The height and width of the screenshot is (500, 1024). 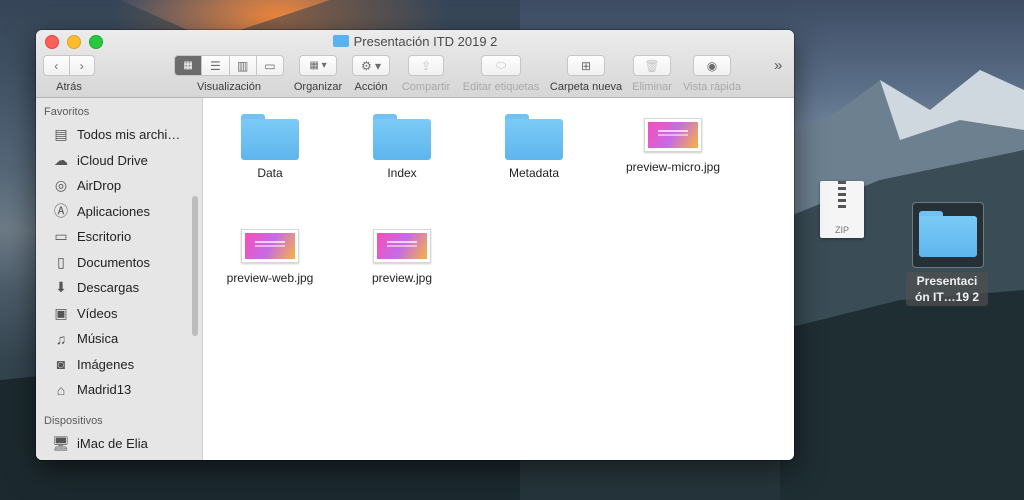 I want to click on applications-icon: Ⓐ, so click(x=61, y=211).